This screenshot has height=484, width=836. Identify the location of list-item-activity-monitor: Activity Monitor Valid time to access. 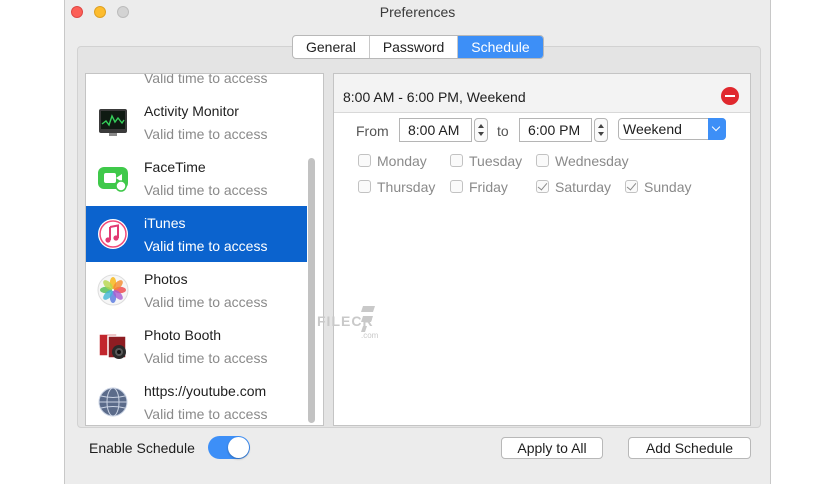
(196, 122).